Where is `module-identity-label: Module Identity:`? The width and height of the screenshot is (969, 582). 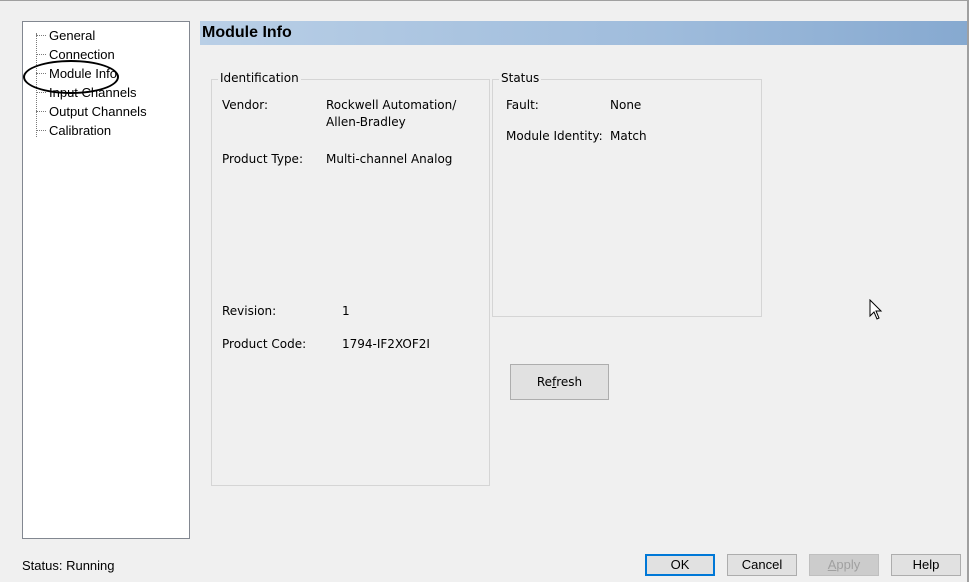 module-identity-label: Module Identity: is located at coordinates (554, 136).